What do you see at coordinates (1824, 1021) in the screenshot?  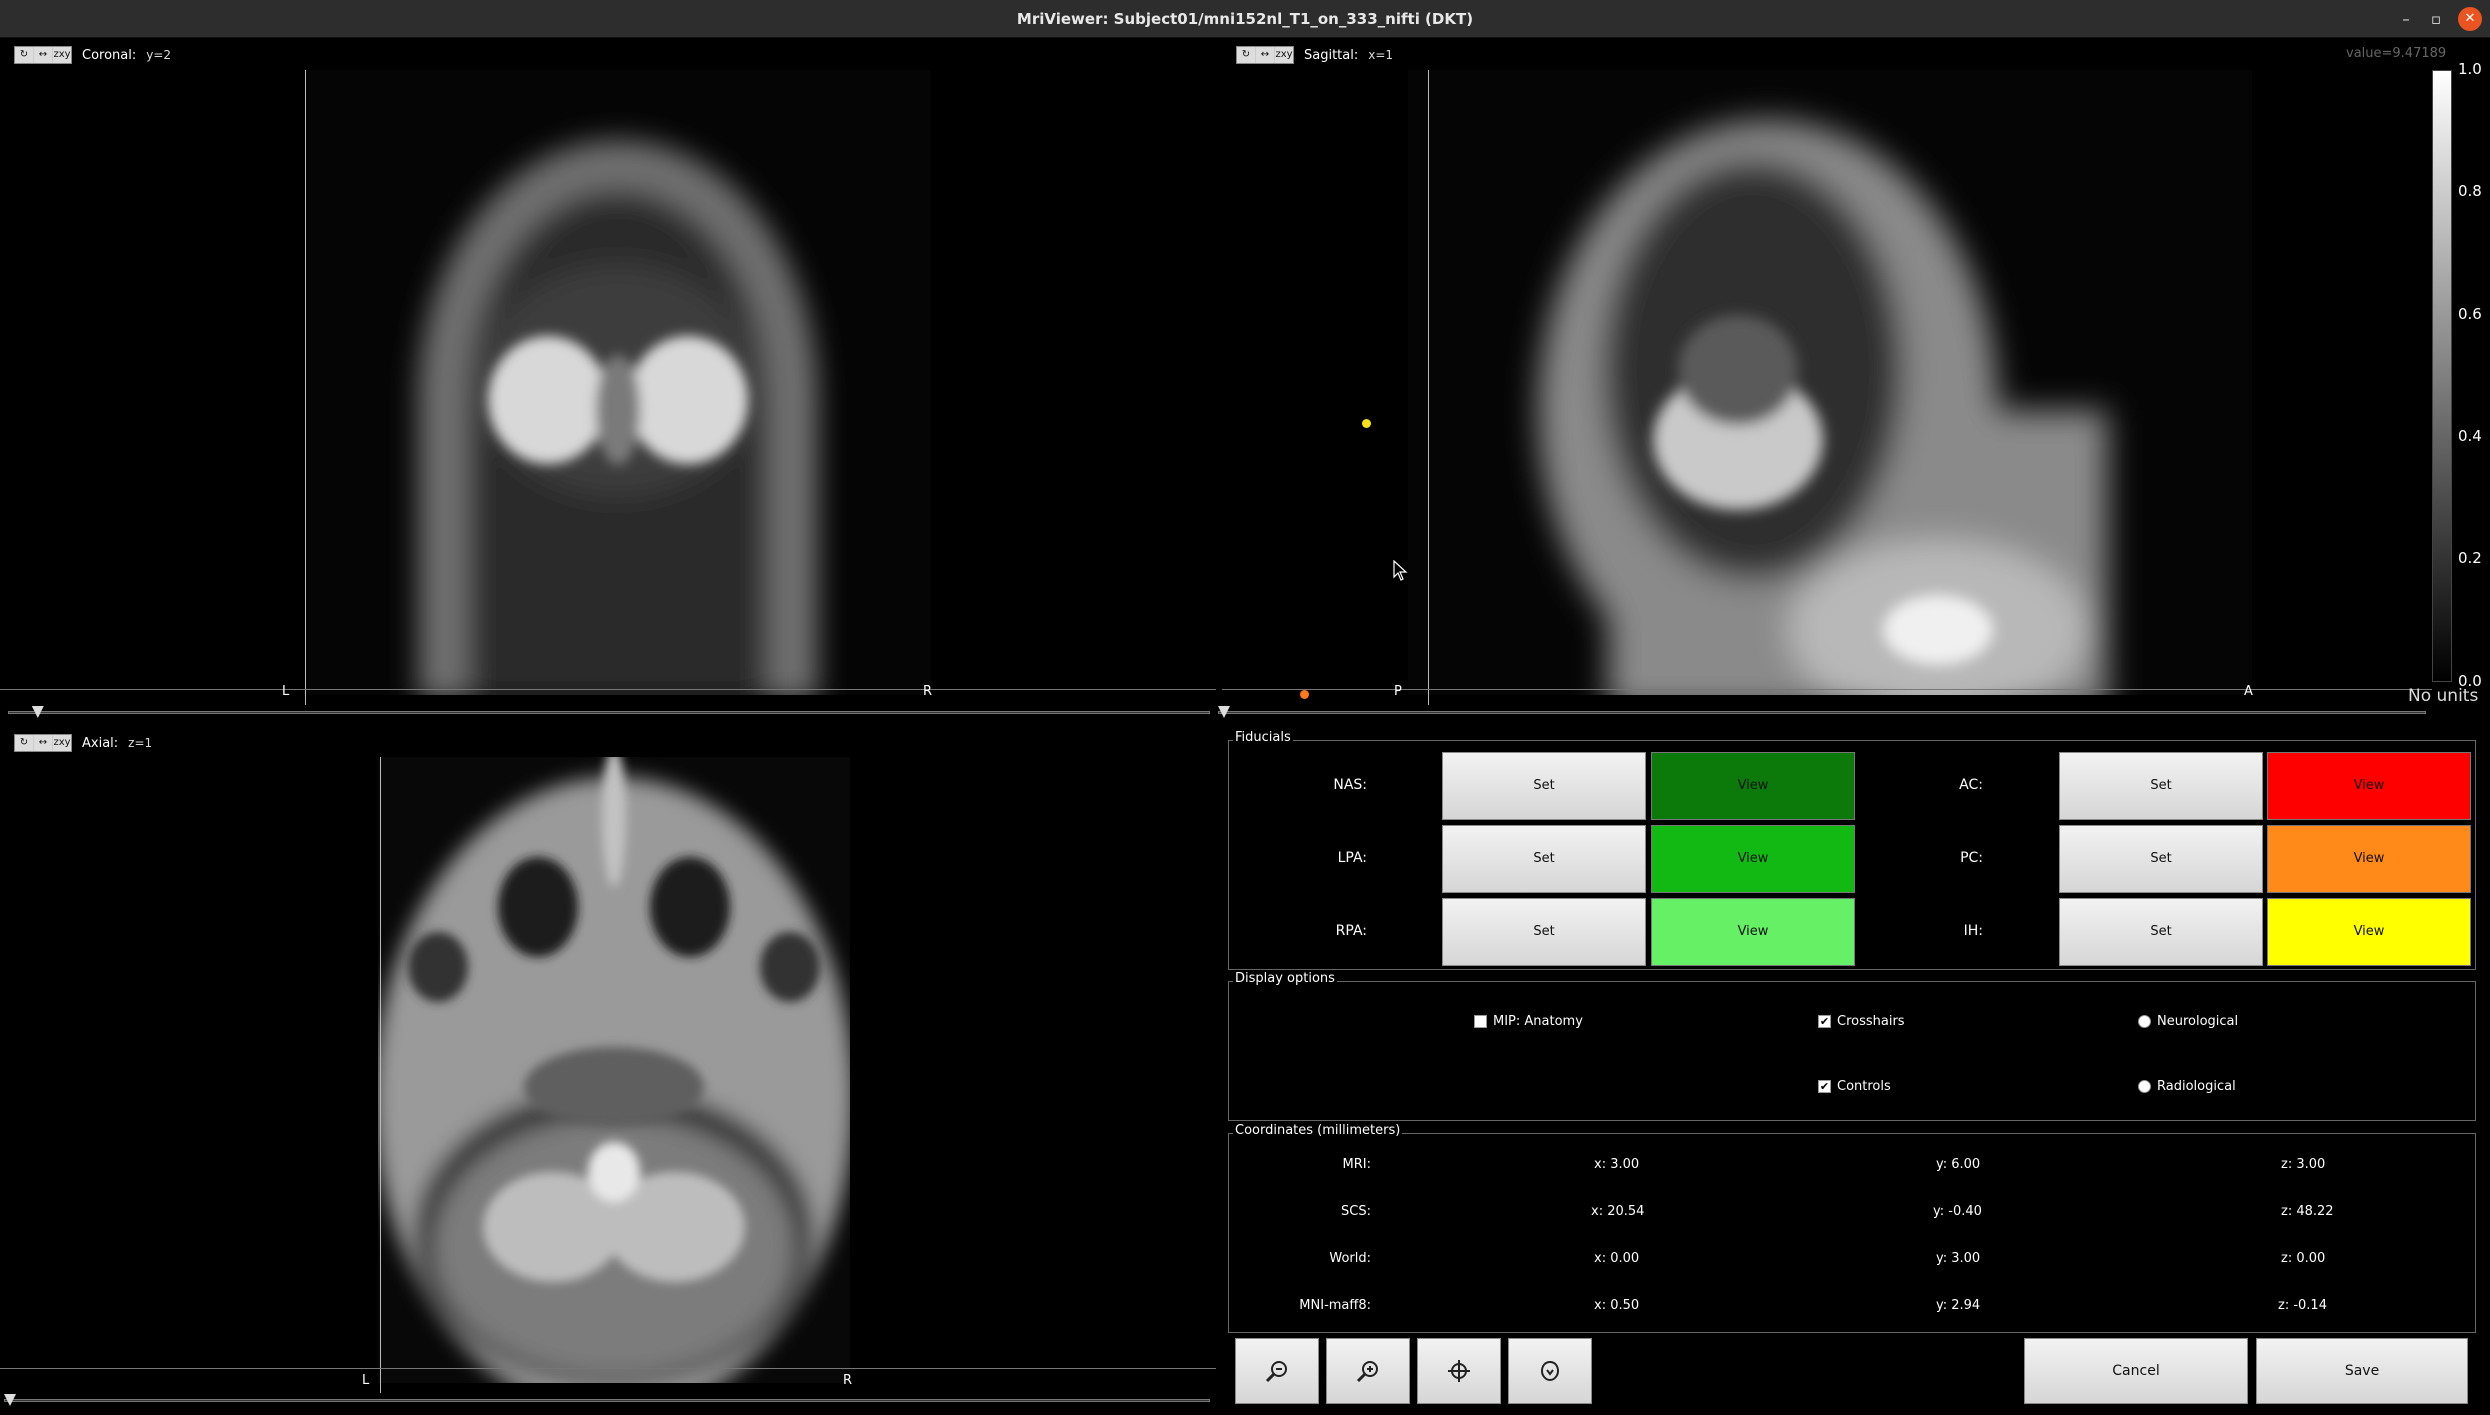 I see `crosshairs-check-box: ✔` at bounding box center [1824, 1021].